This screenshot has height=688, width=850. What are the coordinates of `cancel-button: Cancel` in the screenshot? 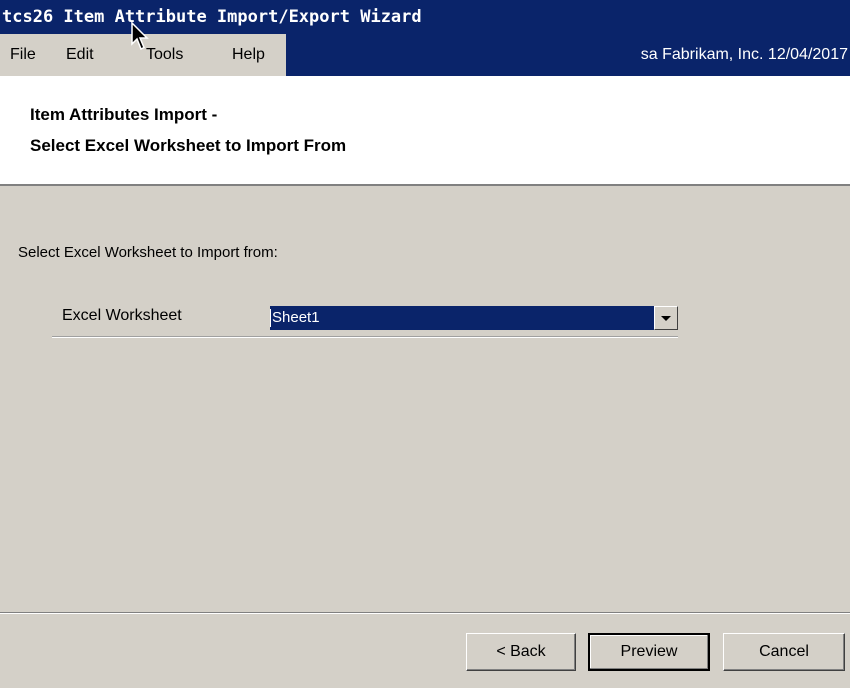 It's located at (784, 652).